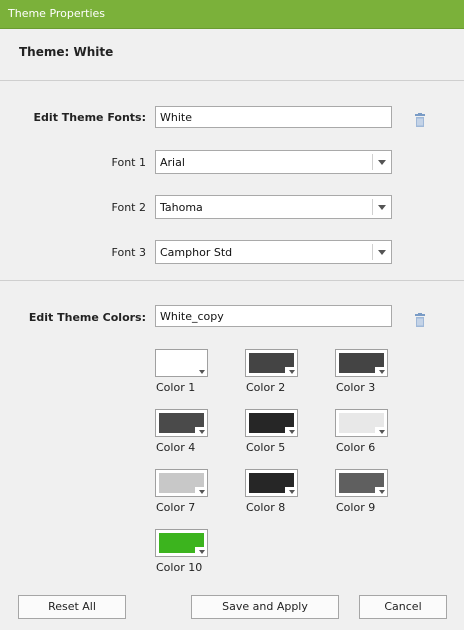  What do you see at coordinates (66, 52) in the screenshot?
I see `theme-name-heading: Theme: White` at bounding box center [66, 52].